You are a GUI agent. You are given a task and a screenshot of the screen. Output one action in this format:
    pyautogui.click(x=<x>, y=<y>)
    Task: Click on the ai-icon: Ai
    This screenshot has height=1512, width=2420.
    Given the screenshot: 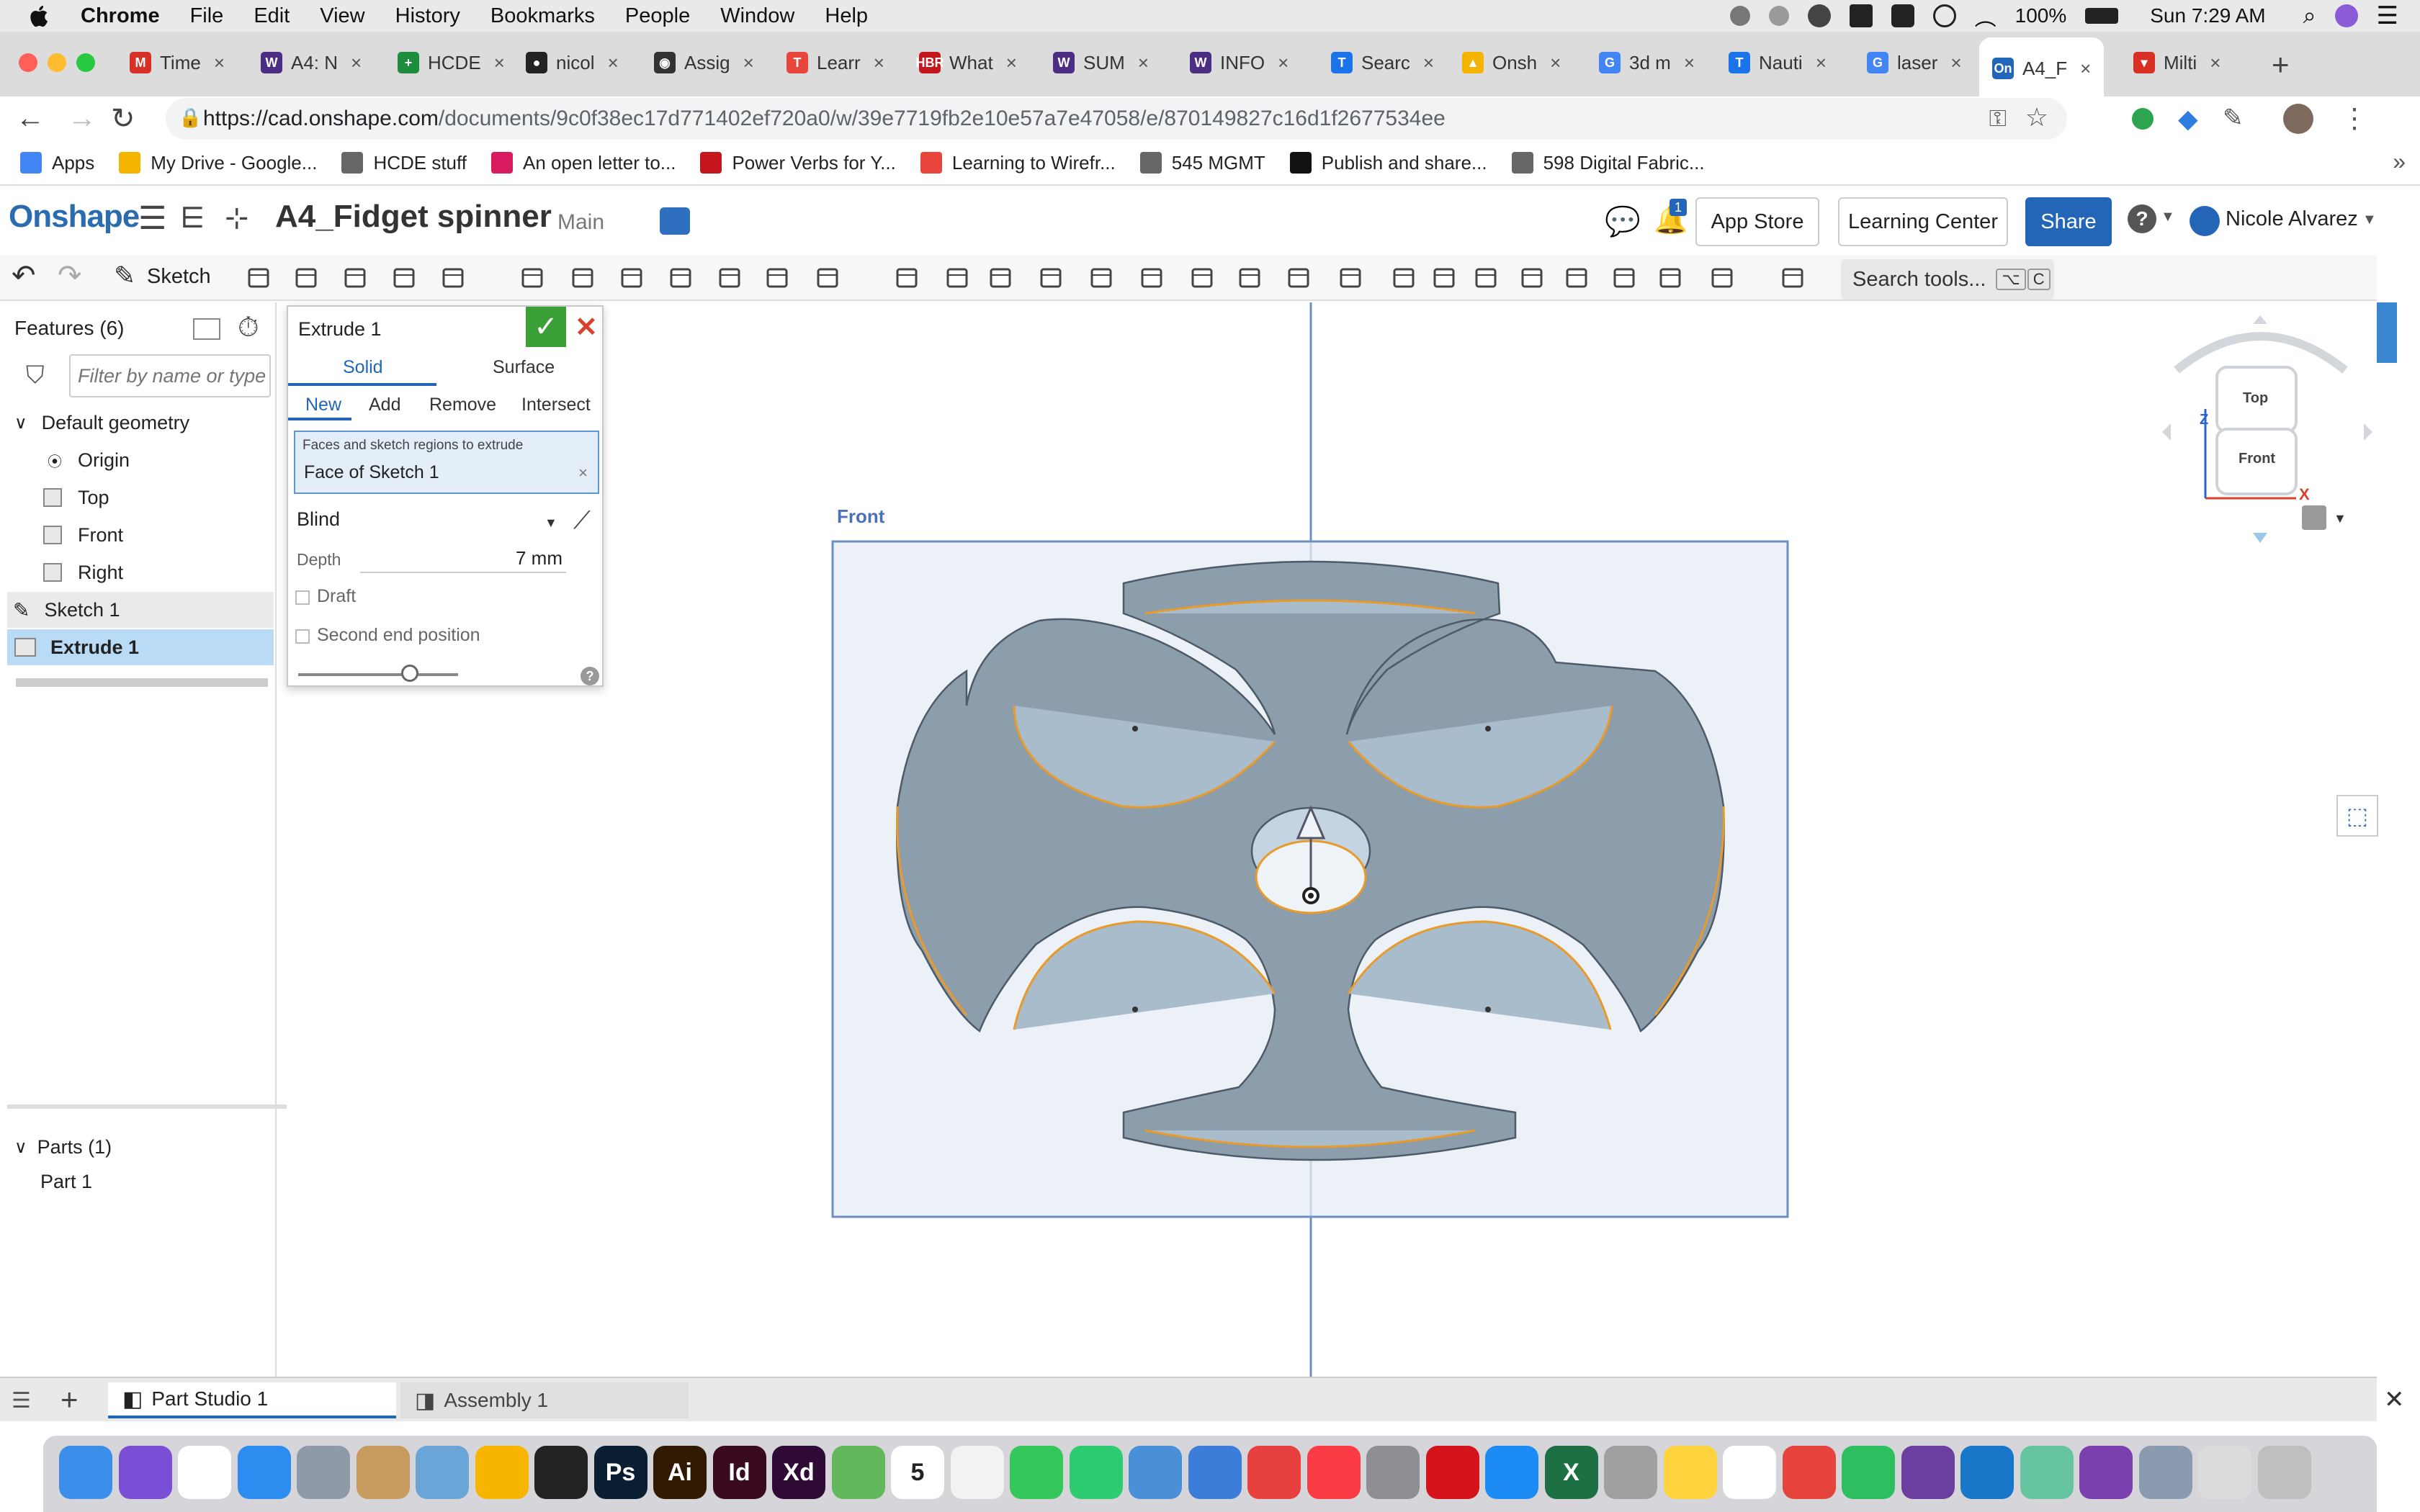 What is the action you would take?
    pyautogui.click(x=680, y=1472)
    